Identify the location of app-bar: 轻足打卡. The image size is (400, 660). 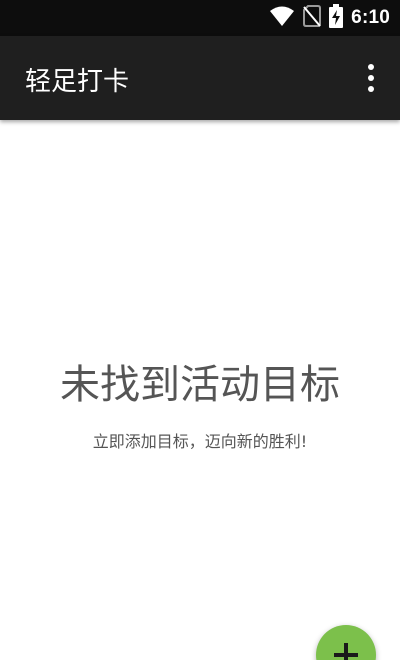
(200, 78).